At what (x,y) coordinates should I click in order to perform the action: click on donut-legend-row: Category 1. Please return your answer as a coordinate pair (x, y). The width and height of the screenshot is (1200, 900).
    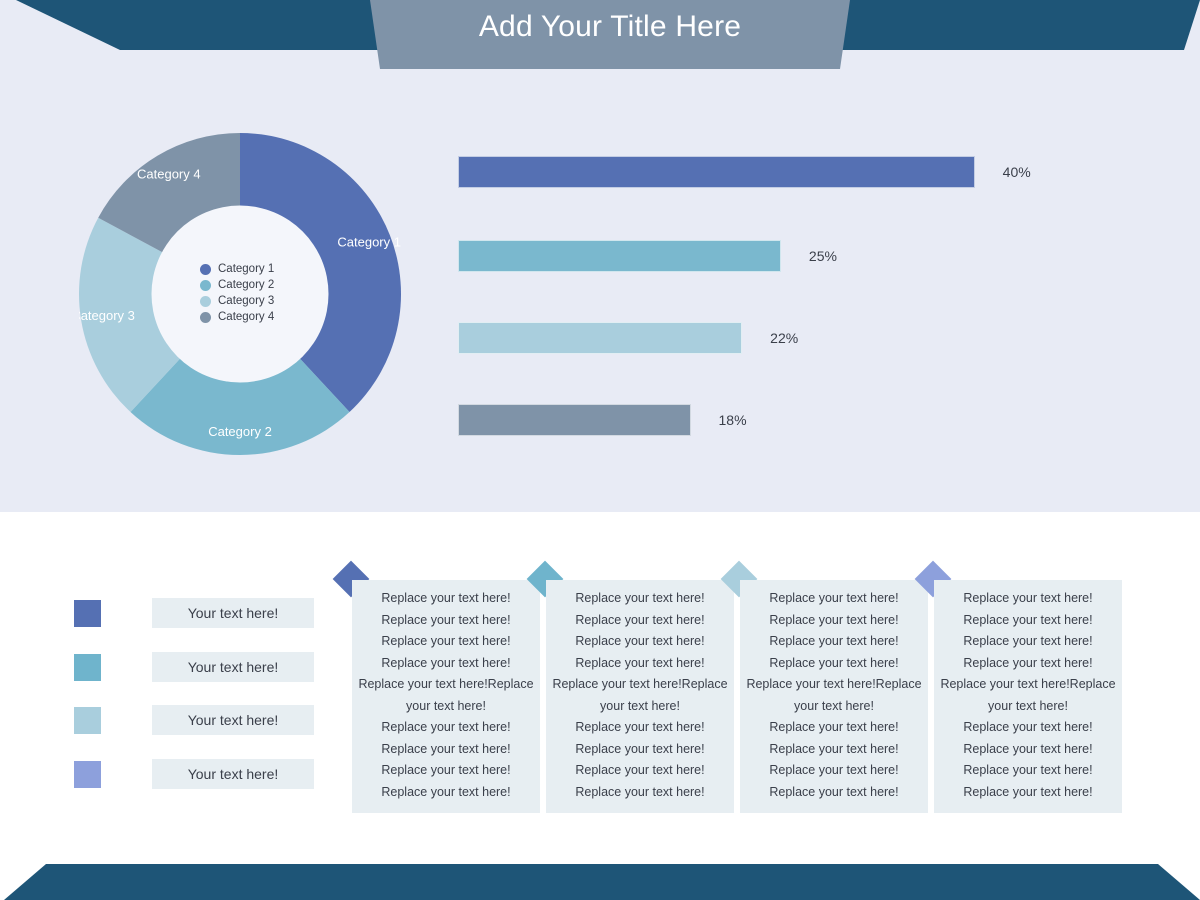
    Looking at the image, I should click on (255, 269).